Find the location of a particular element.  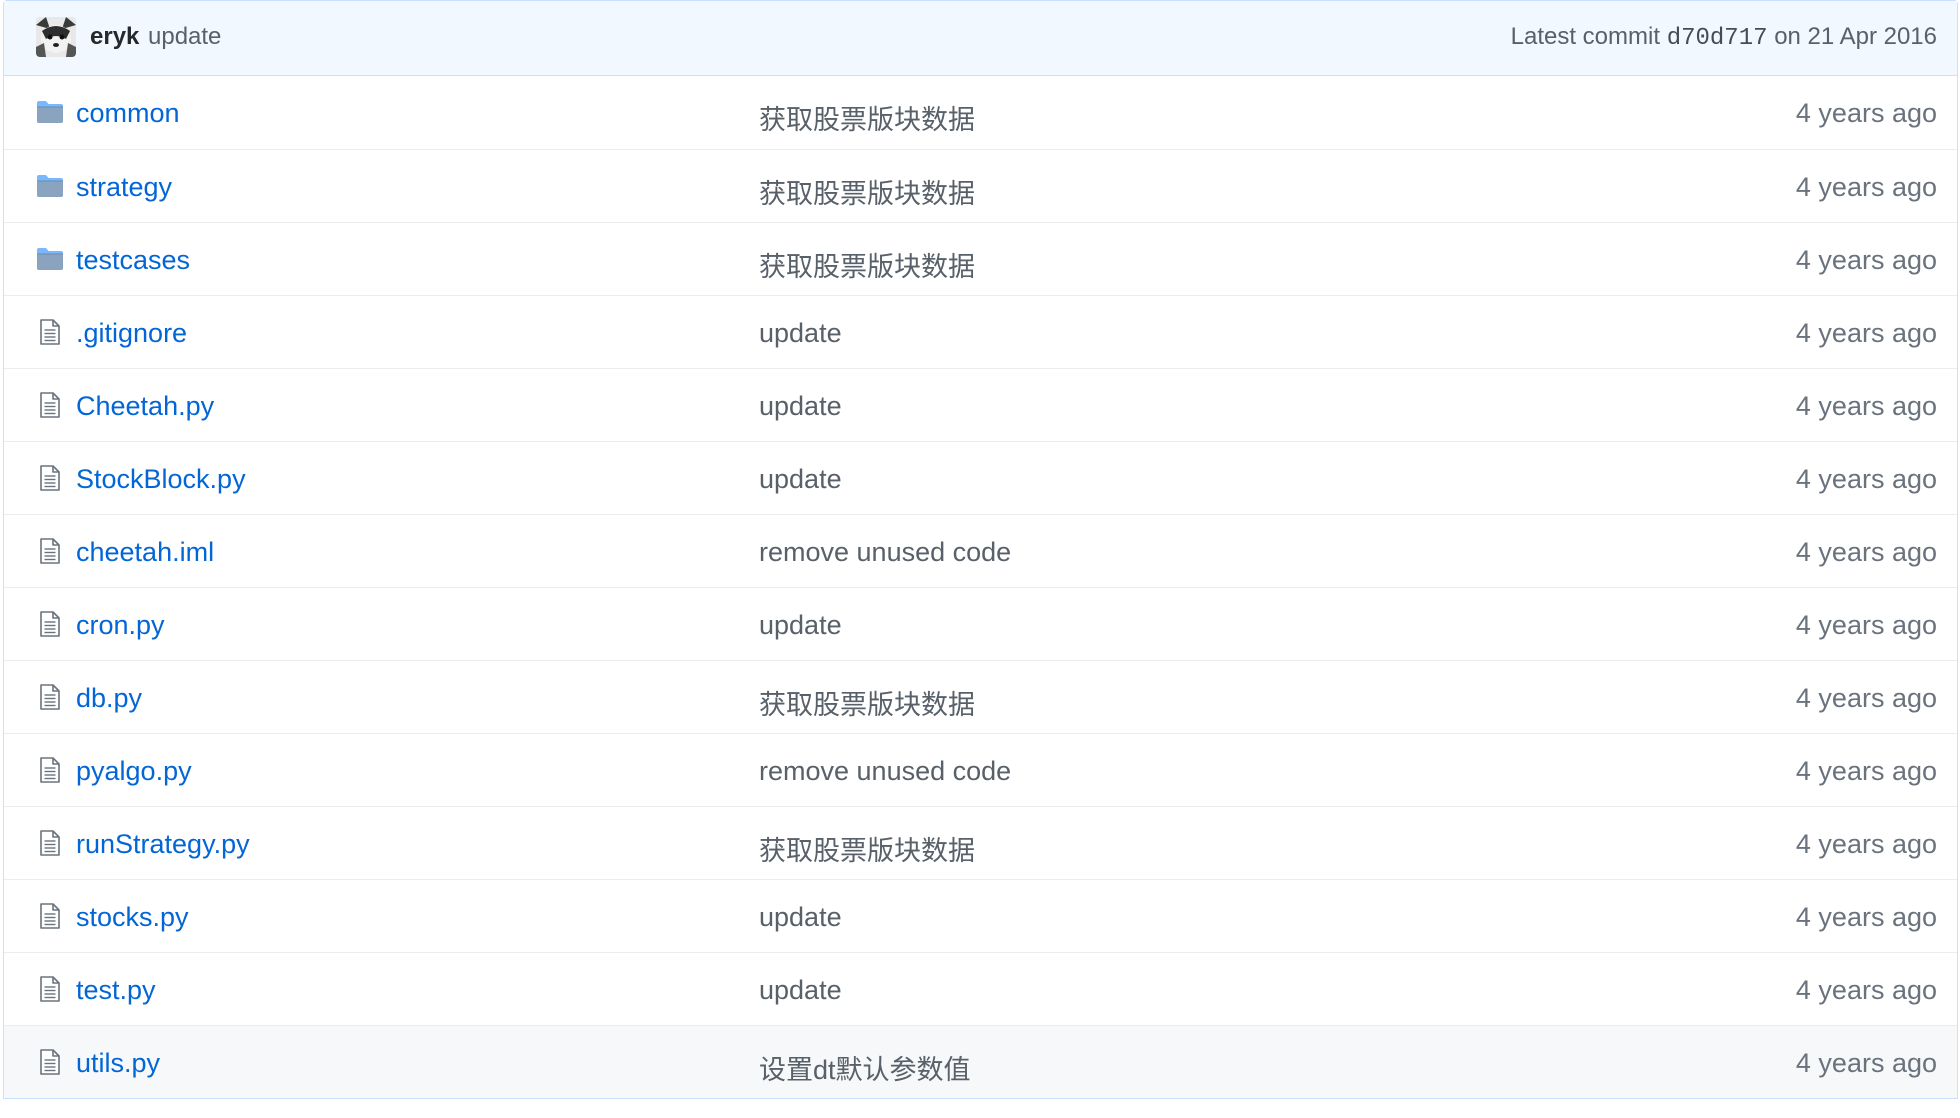

file-name-link: cron.py is located at coordinates (120, 625).